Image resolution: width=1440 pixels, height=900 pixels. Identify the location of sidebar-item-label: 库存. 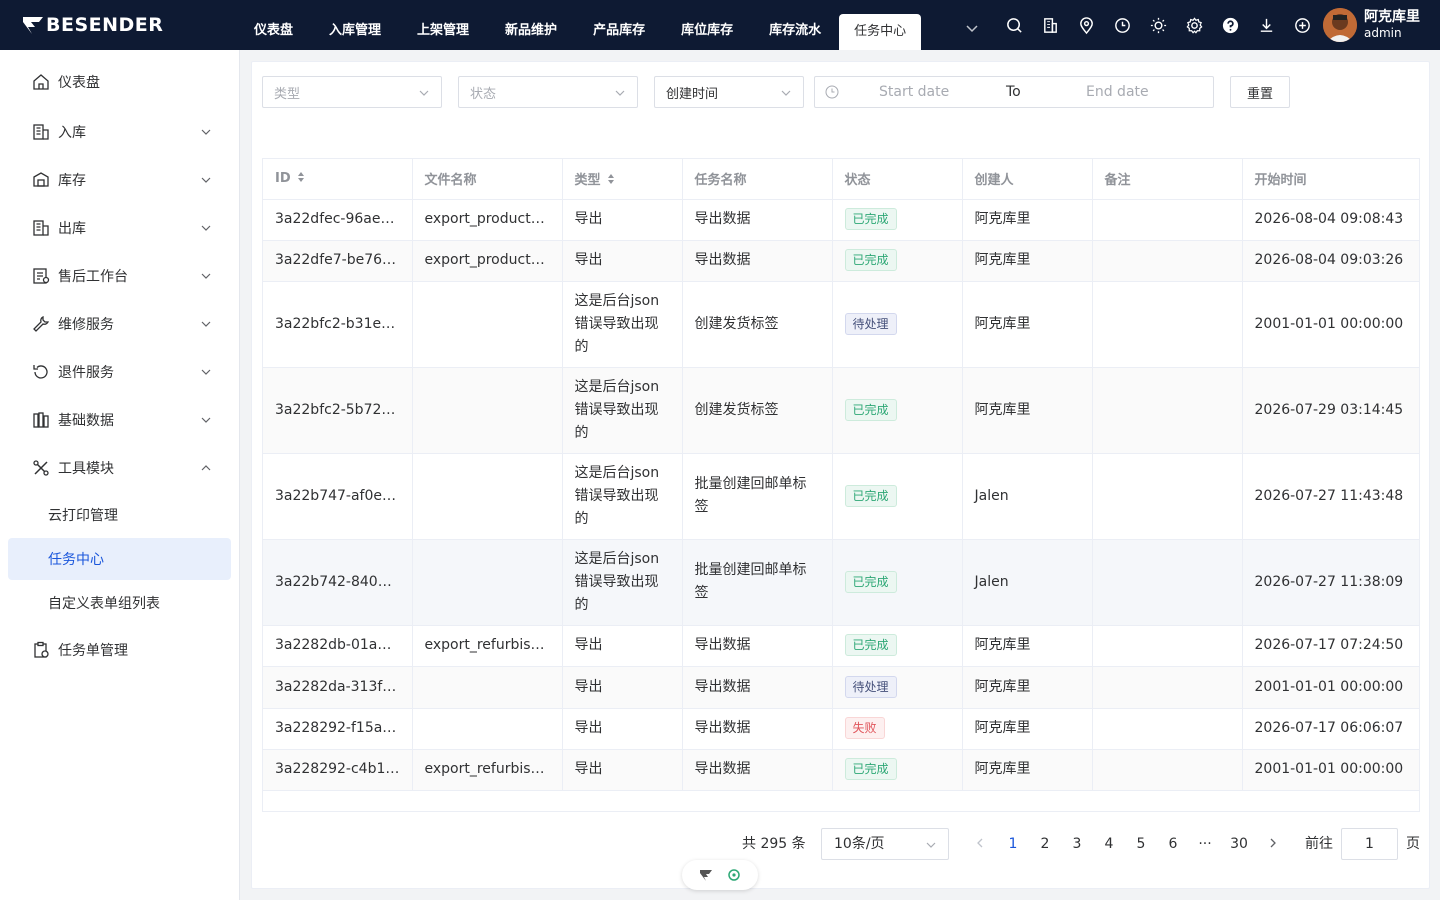
(72, 181).